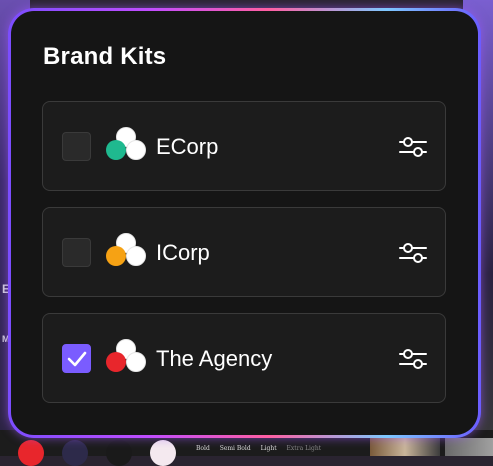 The height and width of the screenshot is (466, 493). Describe the element at coordinates (105, 56) in the screenshot. I see `panel-title: Brand Kits` at that location.